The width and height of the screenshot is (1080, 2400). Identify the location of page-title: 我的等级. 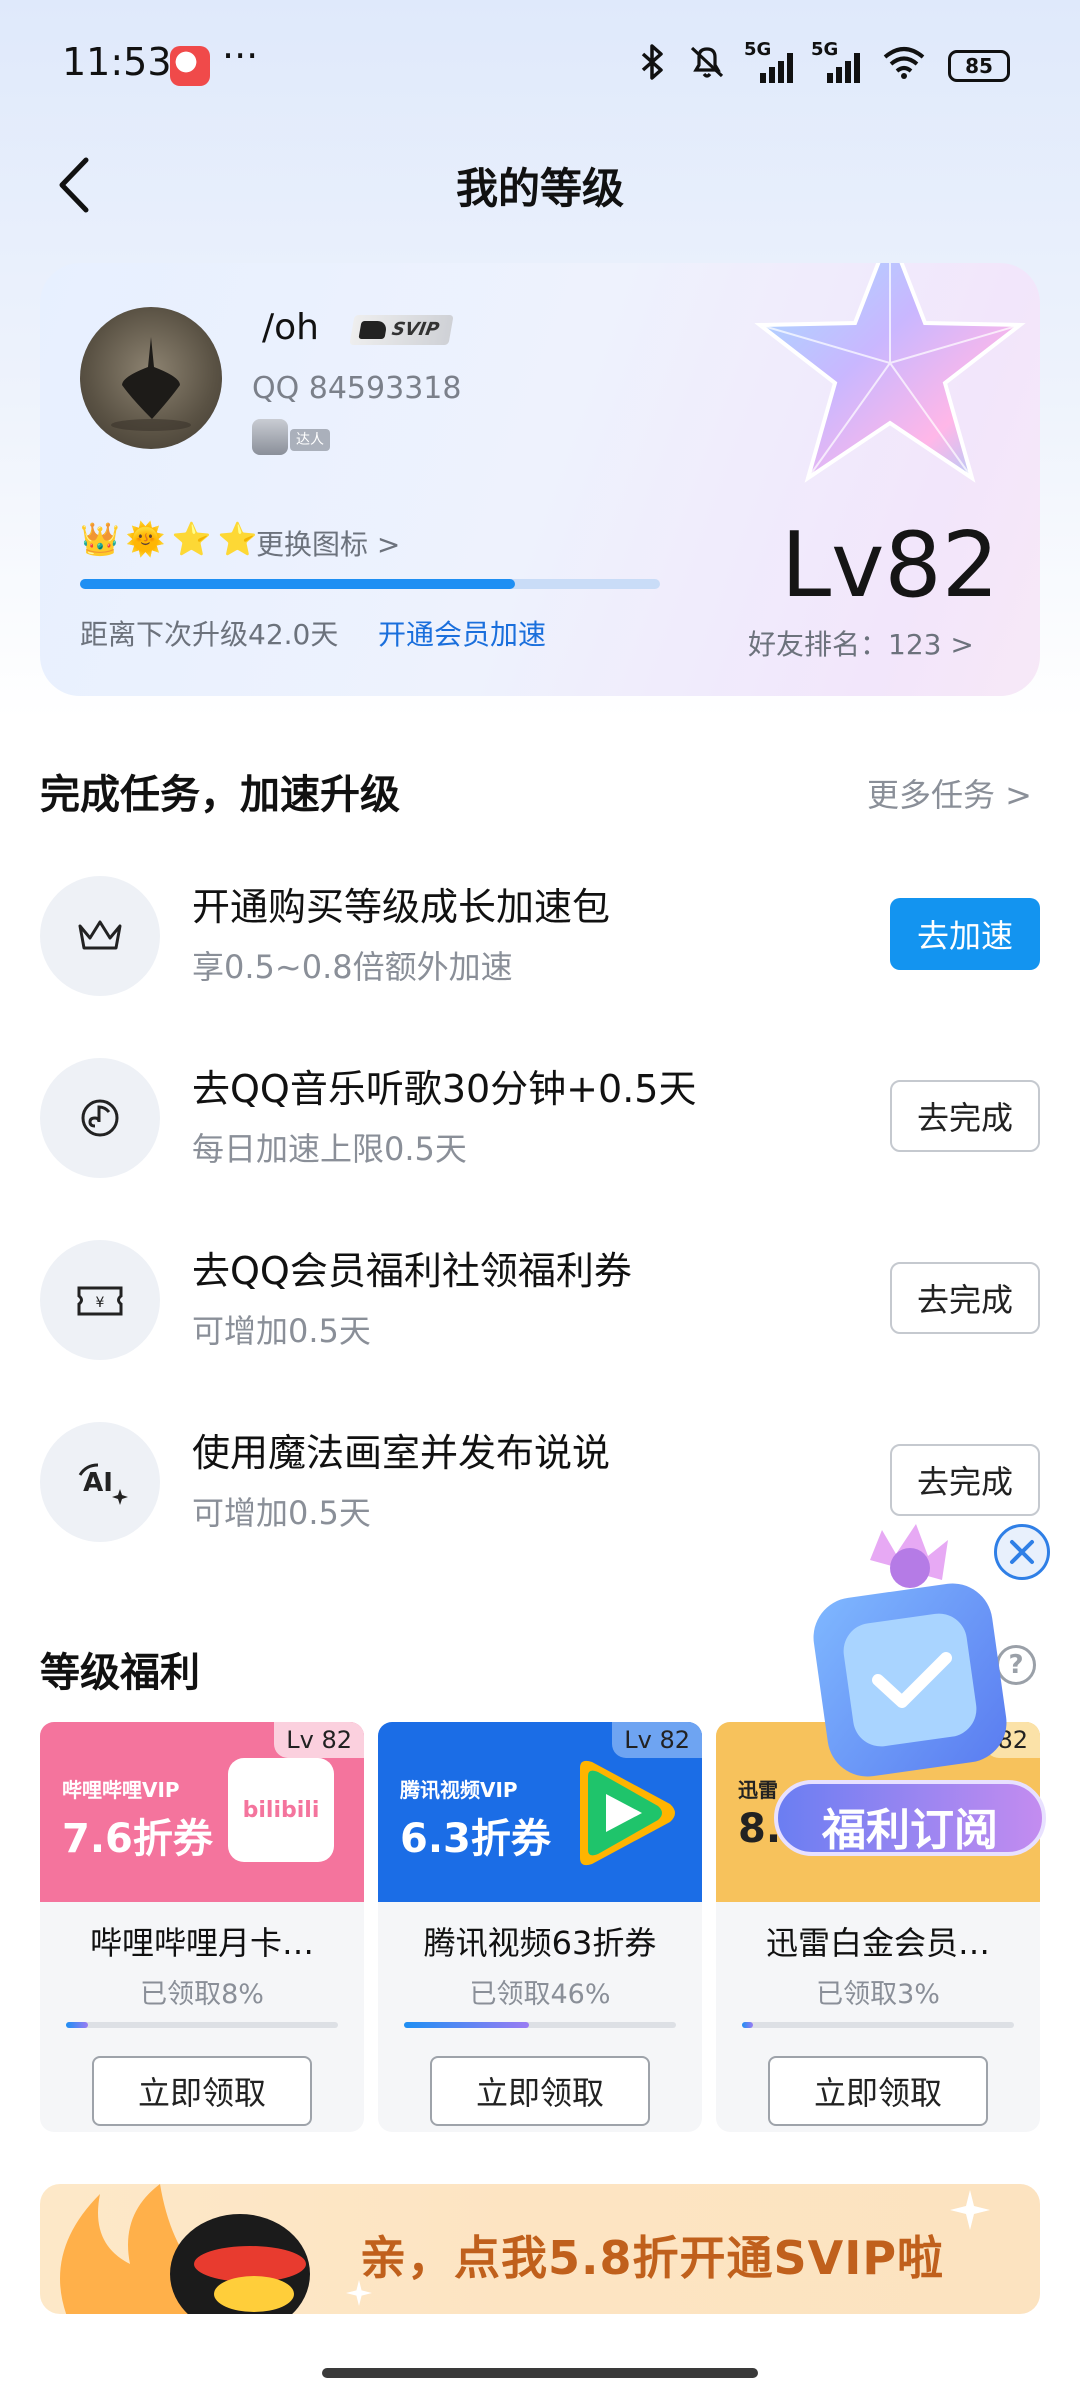
(539, 188).